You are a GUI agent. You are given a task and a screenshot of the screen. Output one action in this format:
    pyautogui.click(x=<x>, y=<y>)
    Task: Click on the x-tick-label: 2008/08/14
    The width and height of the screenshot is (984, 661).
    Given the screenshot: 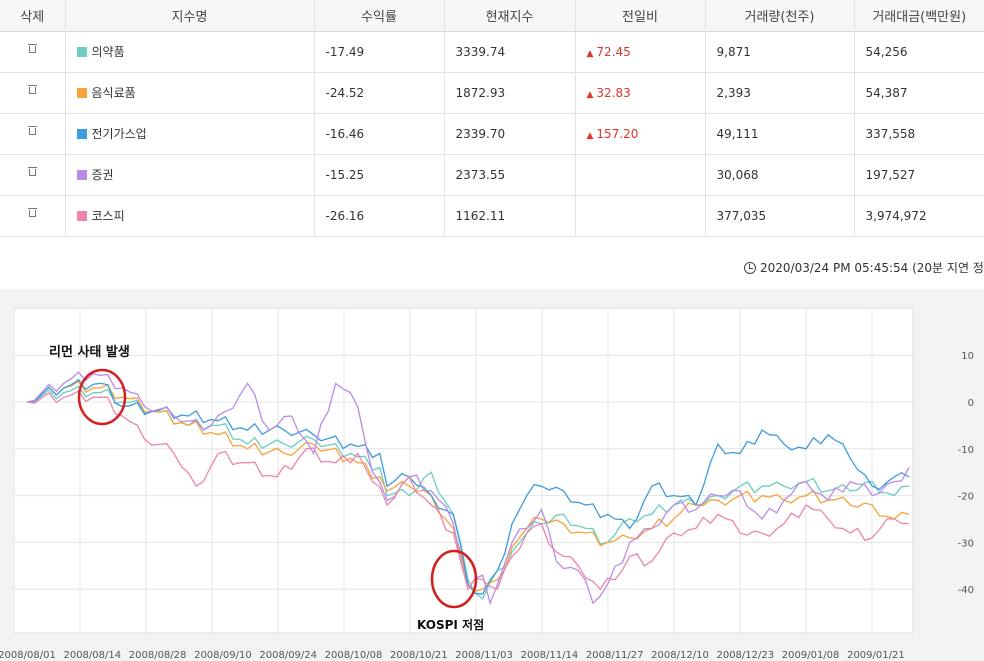 What is the action you would take?
    pyautogui.click(x=92, y=655)
    